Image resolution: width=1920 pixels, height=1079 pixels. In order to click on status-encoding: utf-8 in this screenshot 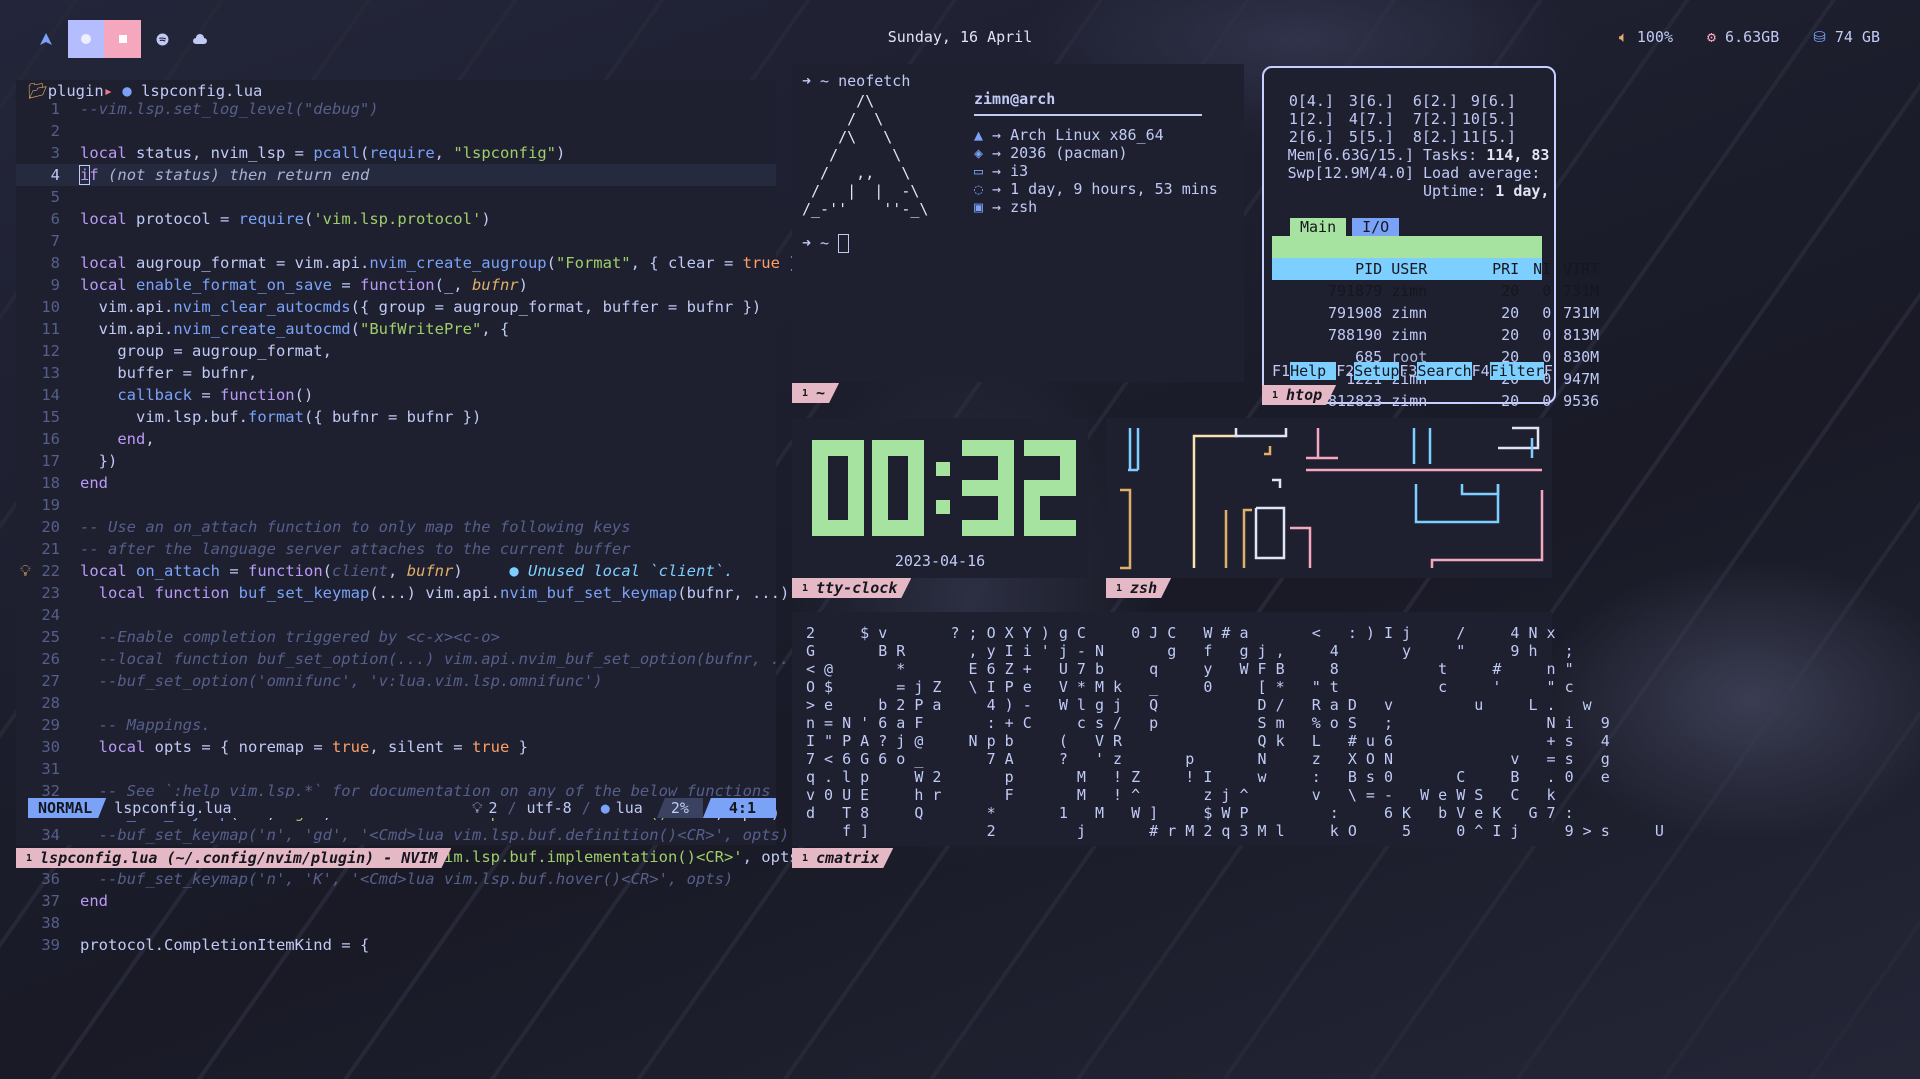, I will do `click(549, 808)`.